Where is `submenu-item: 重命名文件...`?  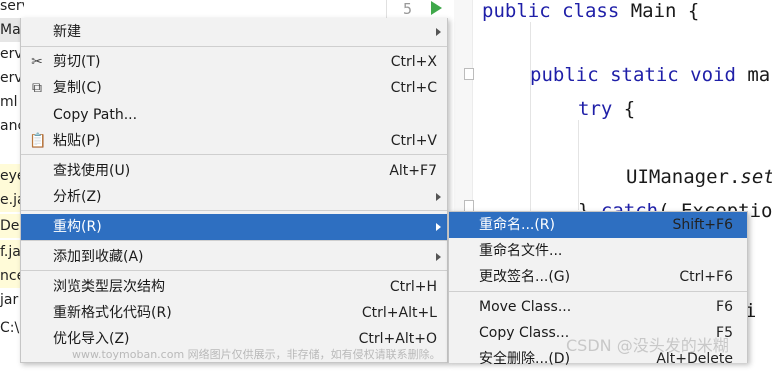 submenu-item: 重命名文件... is located at coordinates (598, 251).